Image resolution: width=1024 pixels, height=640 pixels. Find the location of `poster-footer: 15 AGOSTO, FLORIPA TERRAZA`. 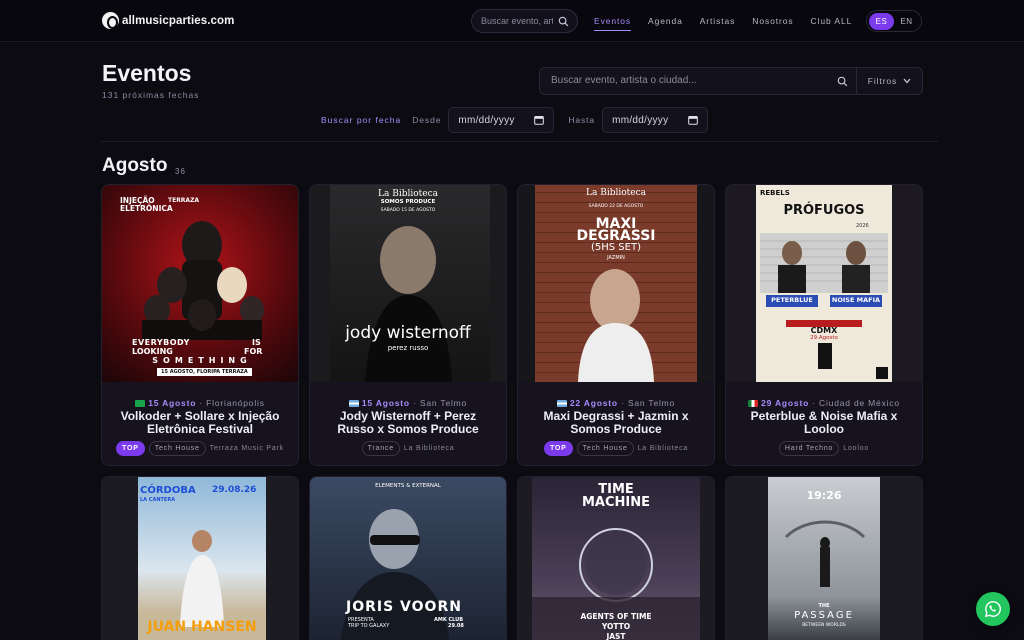

poster-footer: 15 AGOSTO, FLORIPA TERRAZA is located at coordinates (204, 372).